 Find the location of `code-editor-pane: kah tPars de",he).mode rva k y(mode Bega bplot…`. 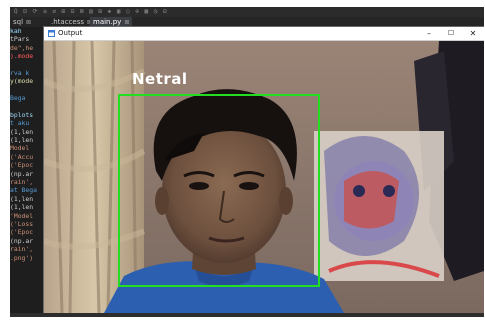

code-editor-pane: kah tPars de",he).mode rva k y(mode Bega bplot… is located at coordinates (27, 172).